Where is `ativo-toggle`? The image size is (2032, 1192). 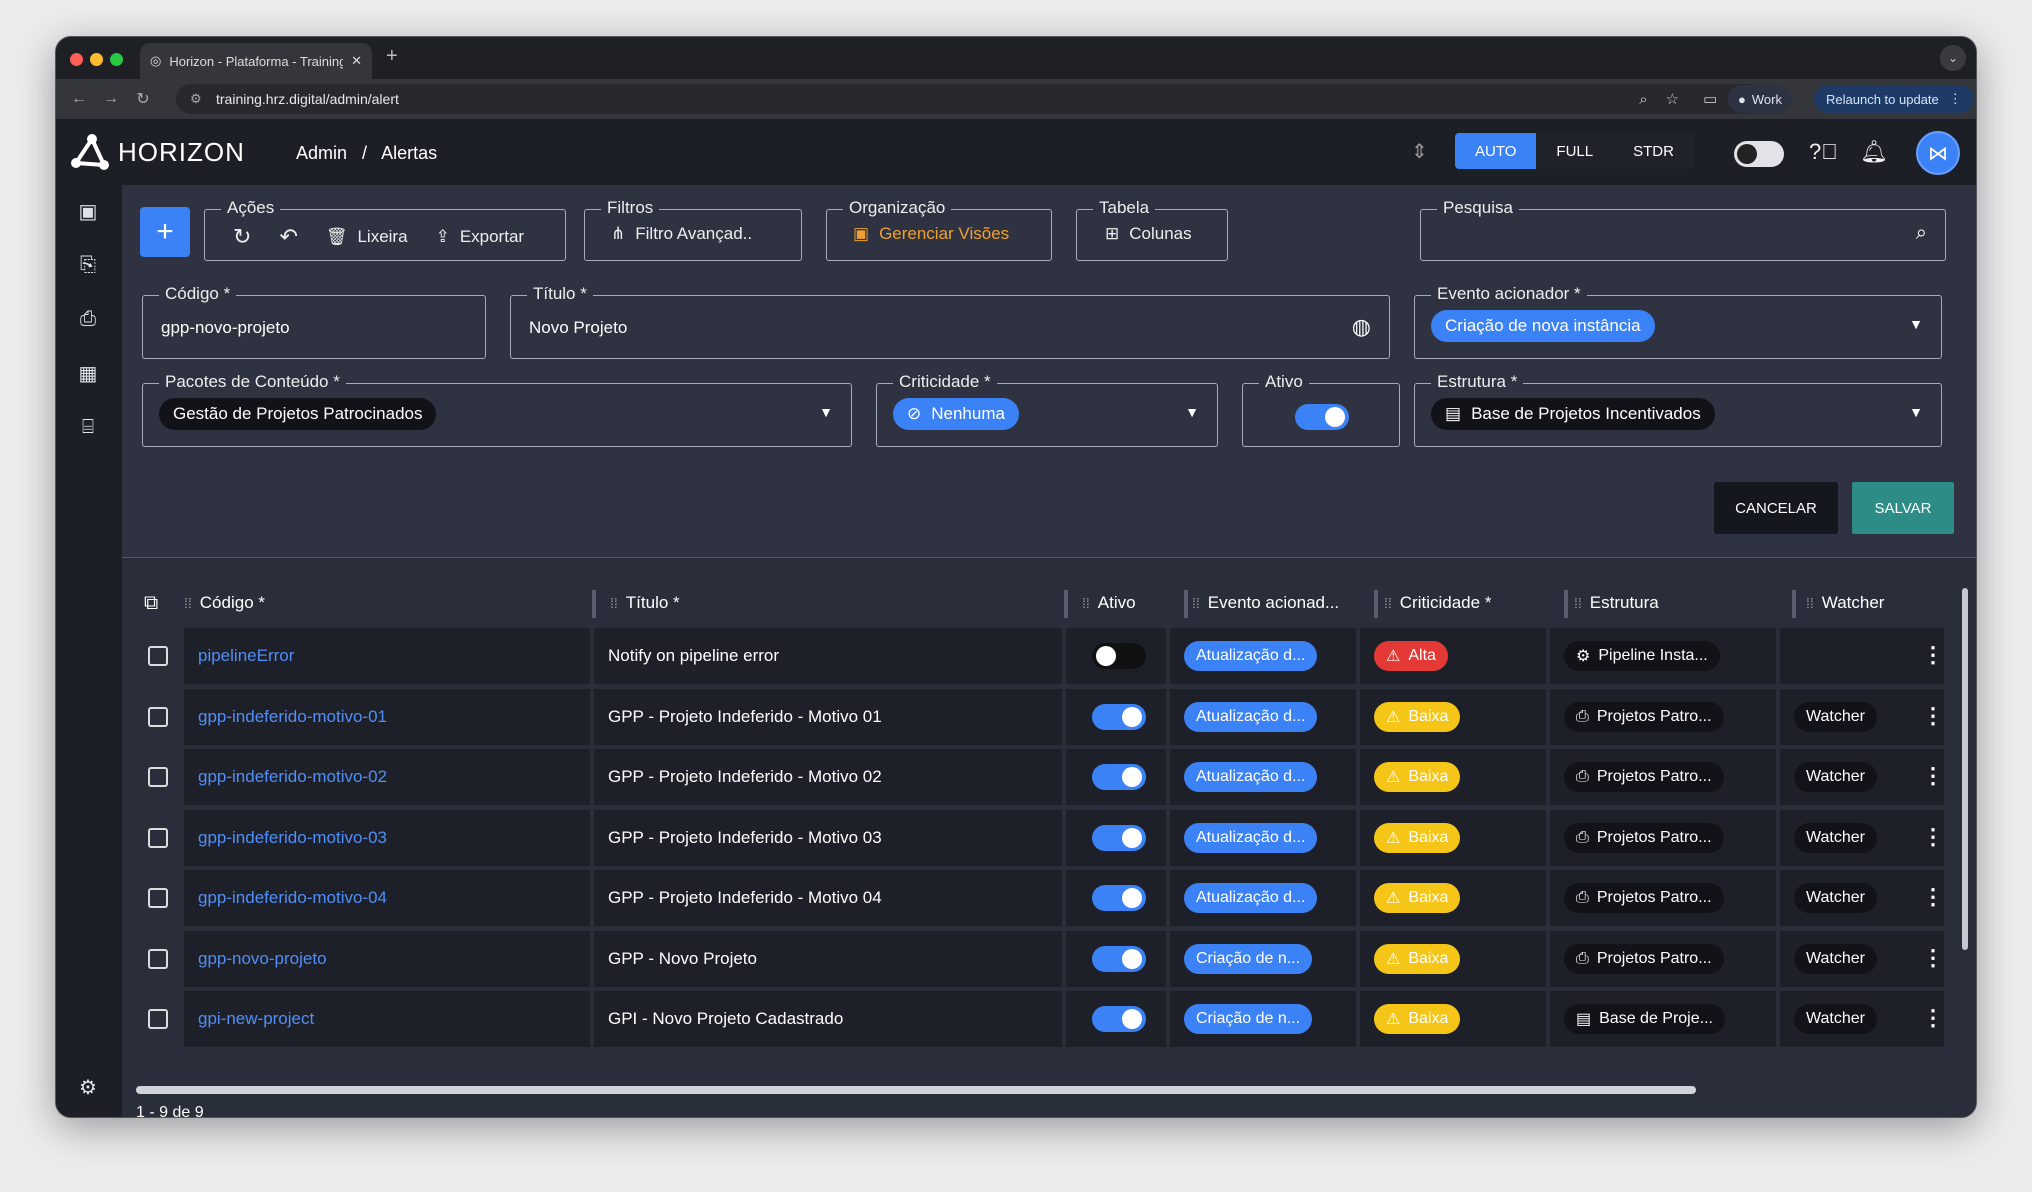
ativo-toggle is located at coordinates (1322, 417).